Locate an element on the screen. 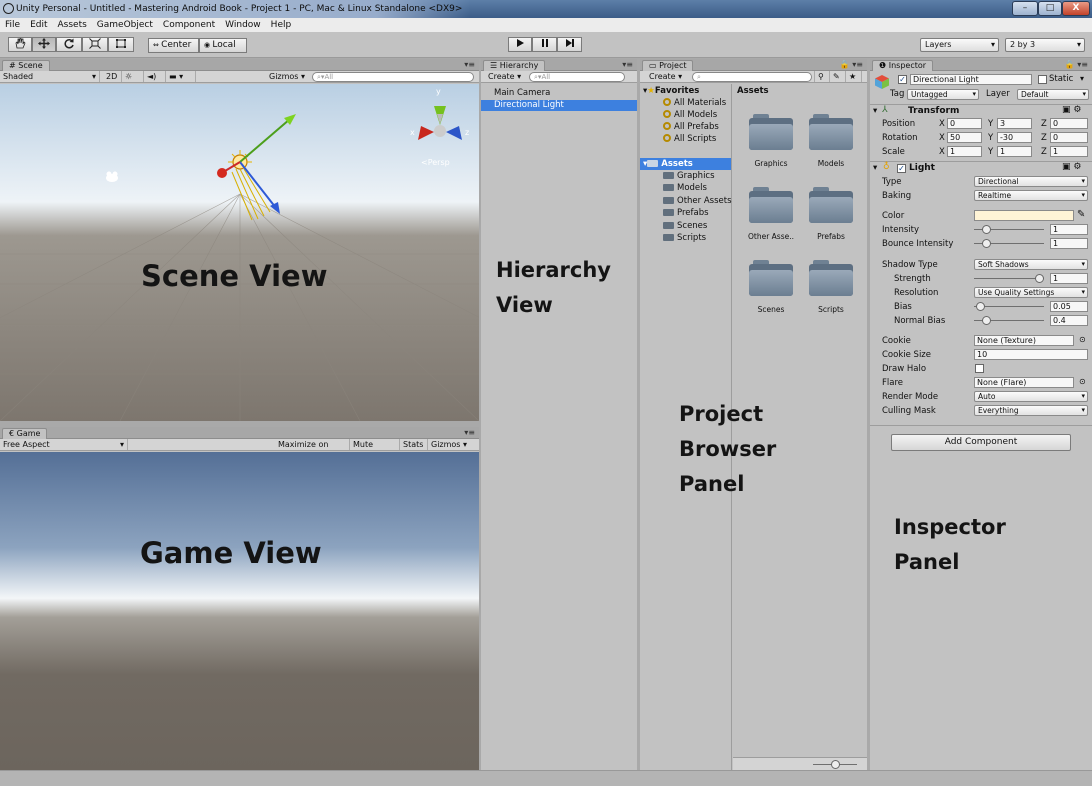 The height and width of the screenshot is (786, 1092). hierarchy-tab-menu-icon: ▾≡ is located at coordinates (627, 64).